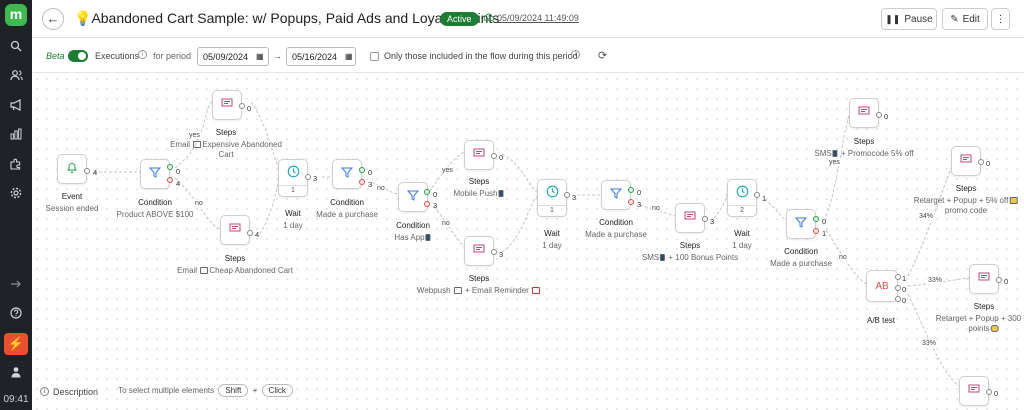 This screenshot has width=1024, height=410. Describe the element at coordinates (16, 46) in the screenshot. I see `search-icon` at that location.